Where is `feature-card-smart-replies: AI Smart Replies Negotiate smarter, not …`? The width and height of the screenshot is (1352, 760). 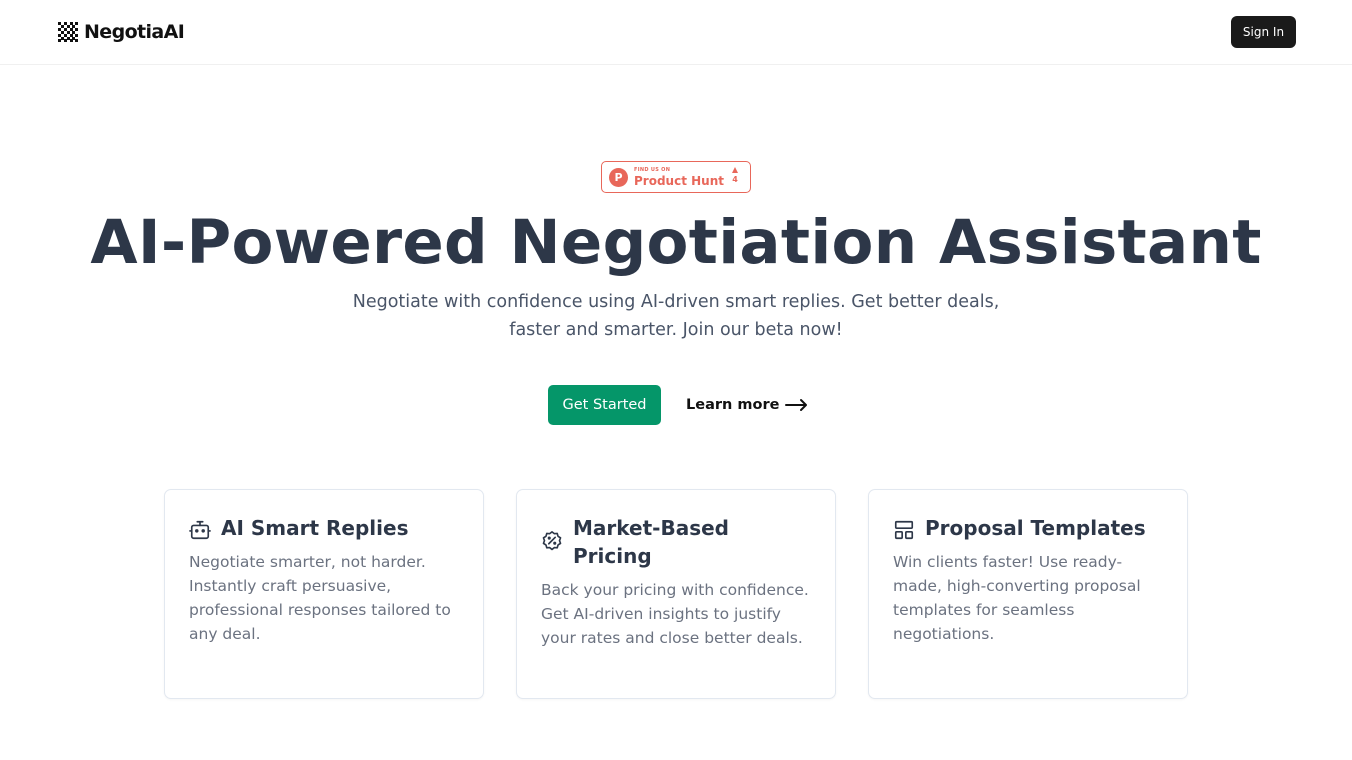
feature-card-smart-replies: AI Smart Replies Negotiate smarter, not … is located at coordinates (324, 594).